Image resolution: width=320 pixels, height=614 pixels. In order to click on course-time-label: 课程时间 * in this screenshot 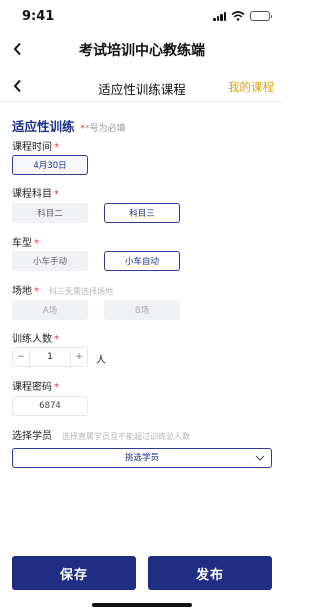, I will do `click(35, 147)`.